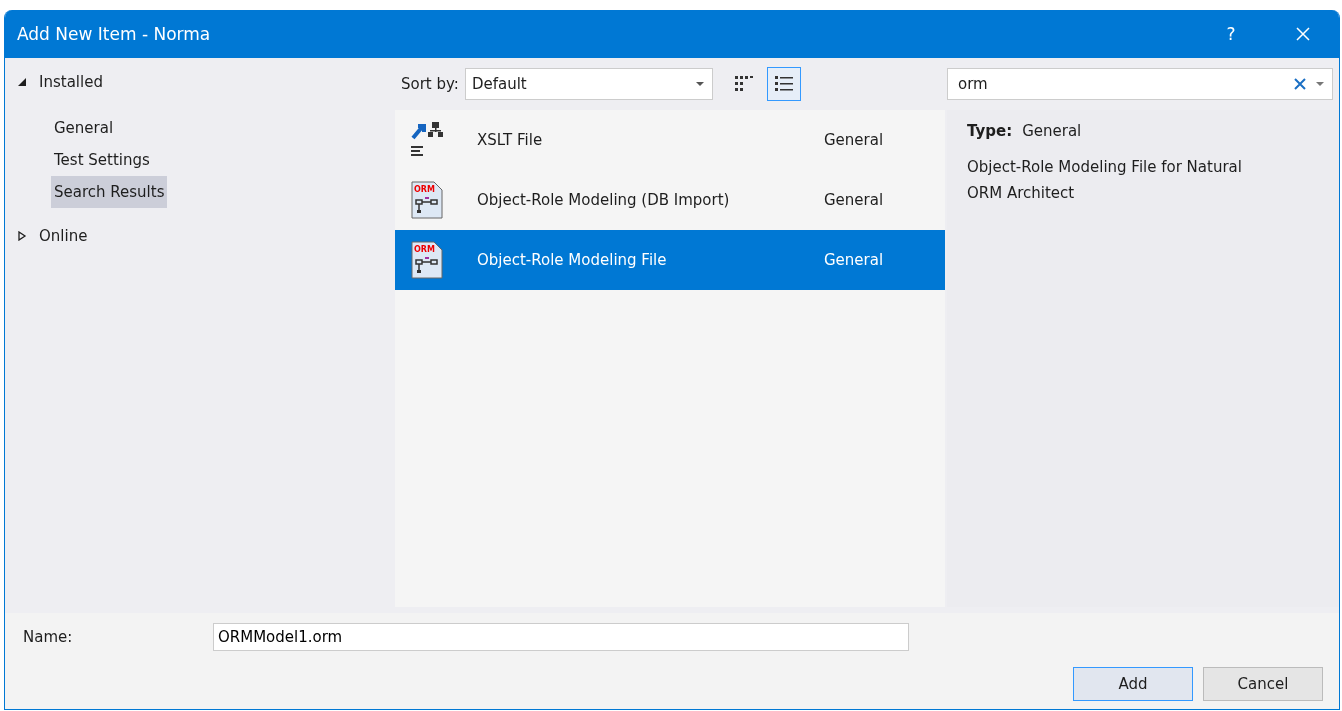 This screenshot has width=1342, height=711. I want to click on type-label: Type:, so click(990, 131).